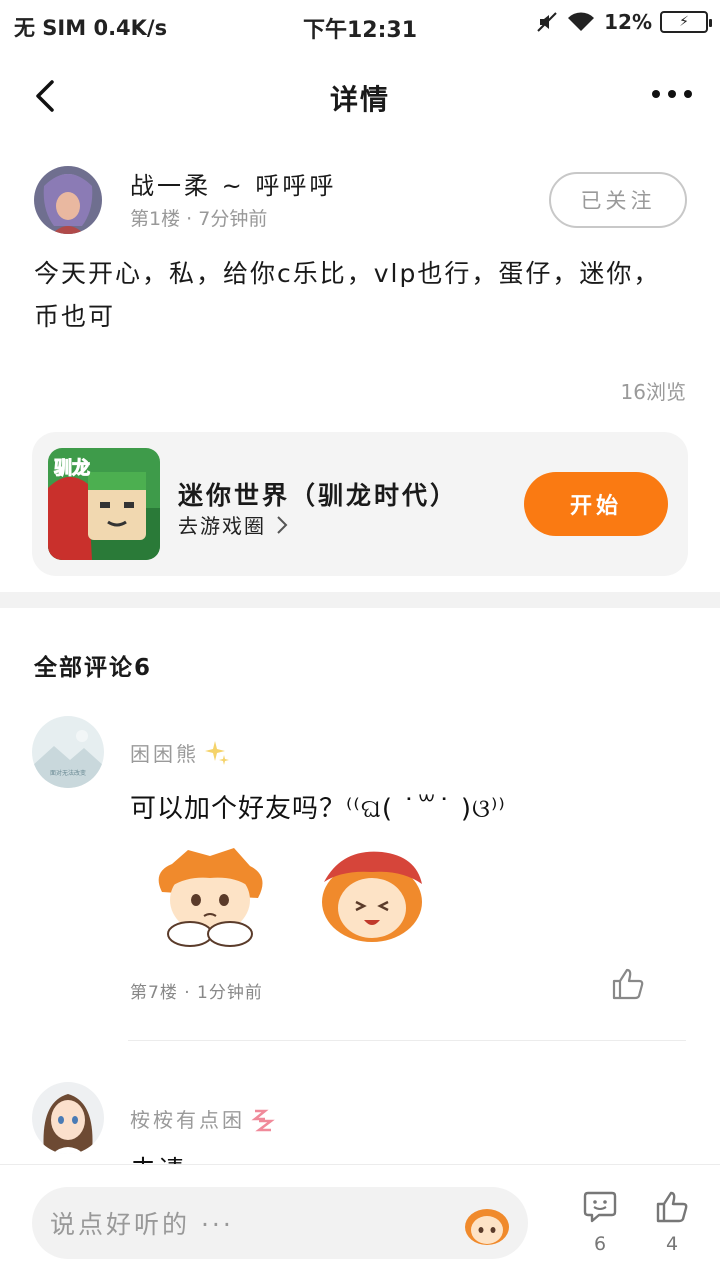 This screenshot has height=1280, width=720. Describe the element at coordinates (155, 219) in the screenshot. I see `post-floor: 第1楼` at that location.